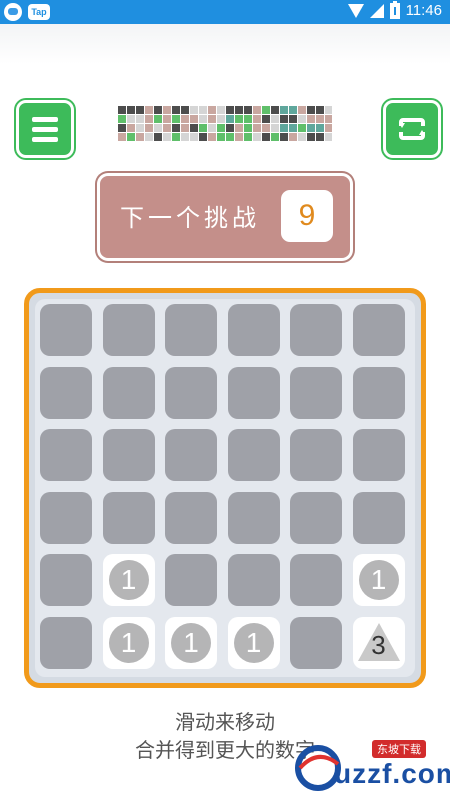 This screenshot has width=450, height=800. I want to click on next-challenge-value: 9, so click(307, 216).